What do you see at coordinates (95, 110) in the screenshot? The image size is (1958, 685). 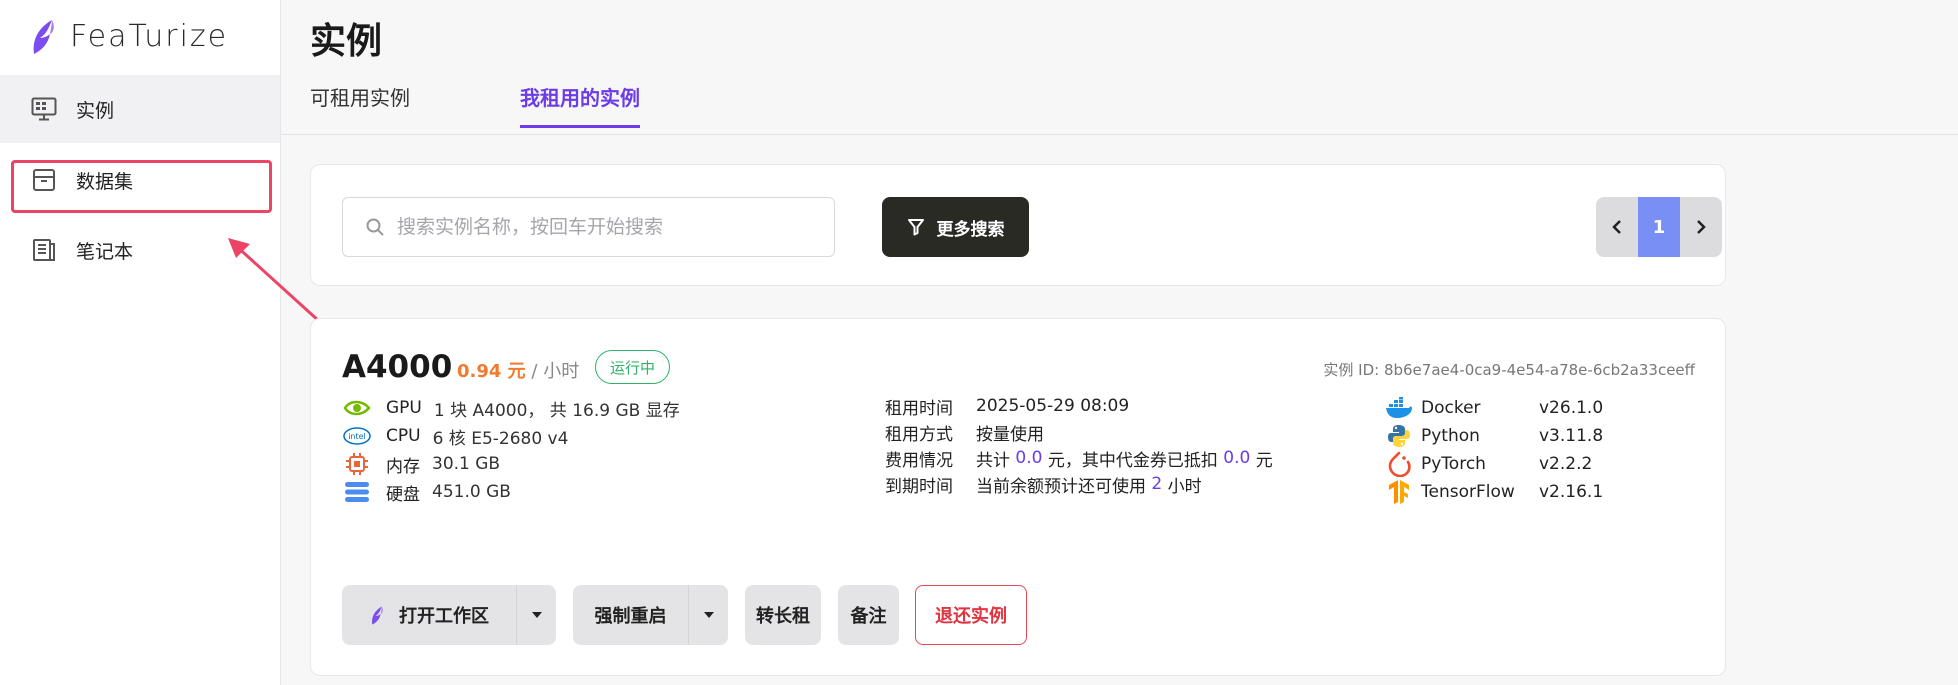 I see `sidebar-item-label: 实例` at bounding box center [95, 110].